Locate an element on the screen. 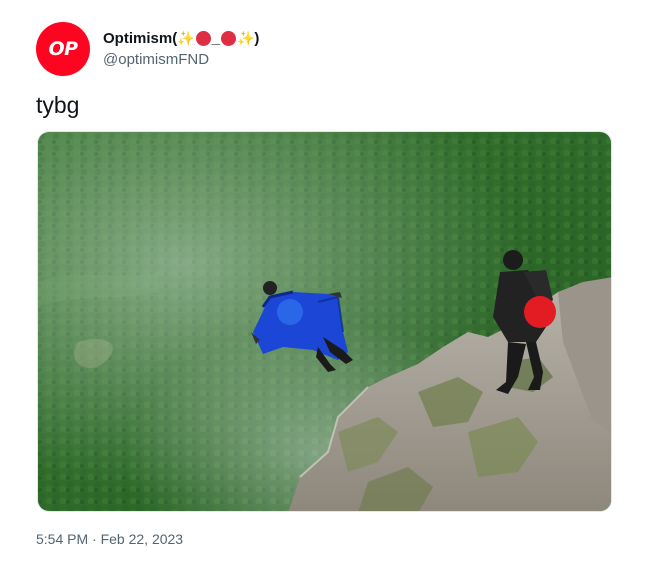 This screenshot has width=646, height=566. avatar-logo-text: OP is located at coordinates (63, 49).